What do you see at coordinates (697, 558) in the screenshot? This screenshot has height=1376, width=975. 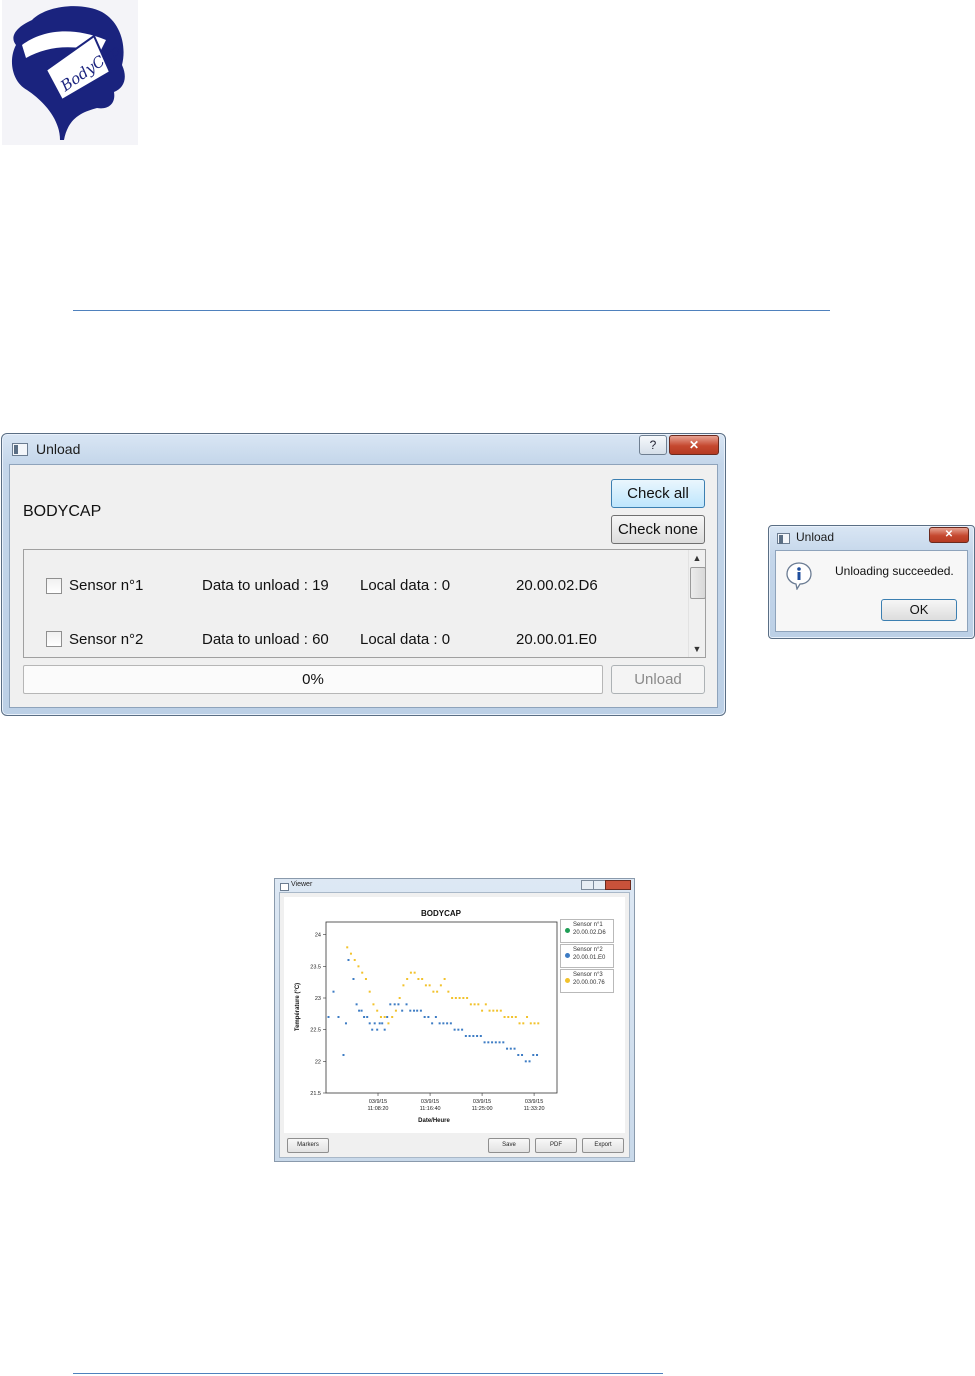 I see `scroll-up-icon: ▲` at bounding box center [697, 558].